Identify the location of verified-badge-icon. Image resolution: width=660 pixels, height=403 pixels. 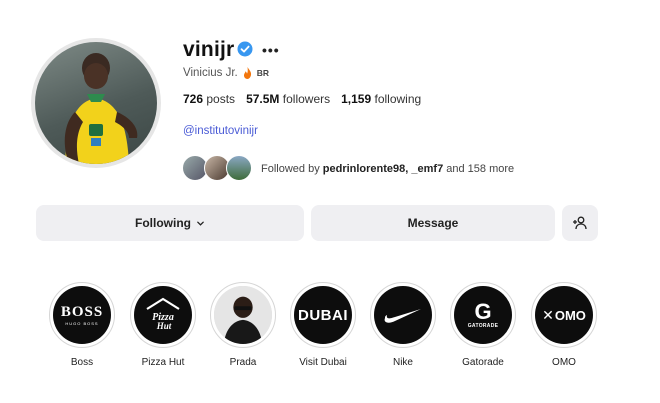
(245, 49).